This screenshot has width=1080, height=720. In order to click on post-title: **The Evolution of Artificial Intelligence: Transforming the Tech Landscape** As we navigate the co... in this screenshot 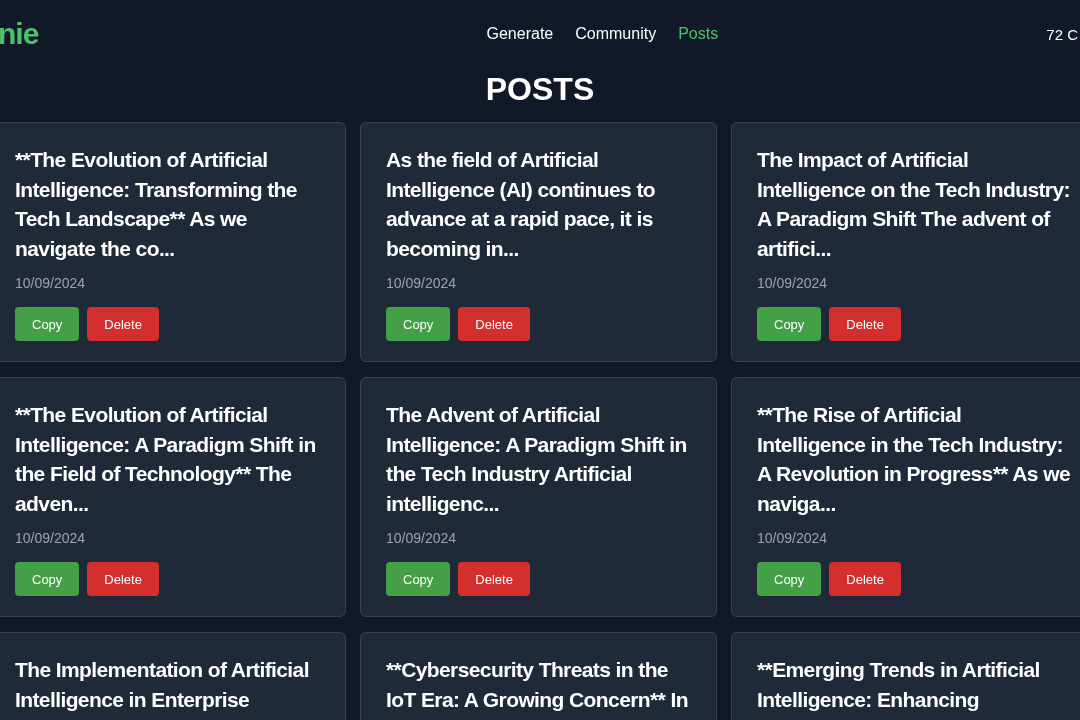, I will do `click(156, 204)`.